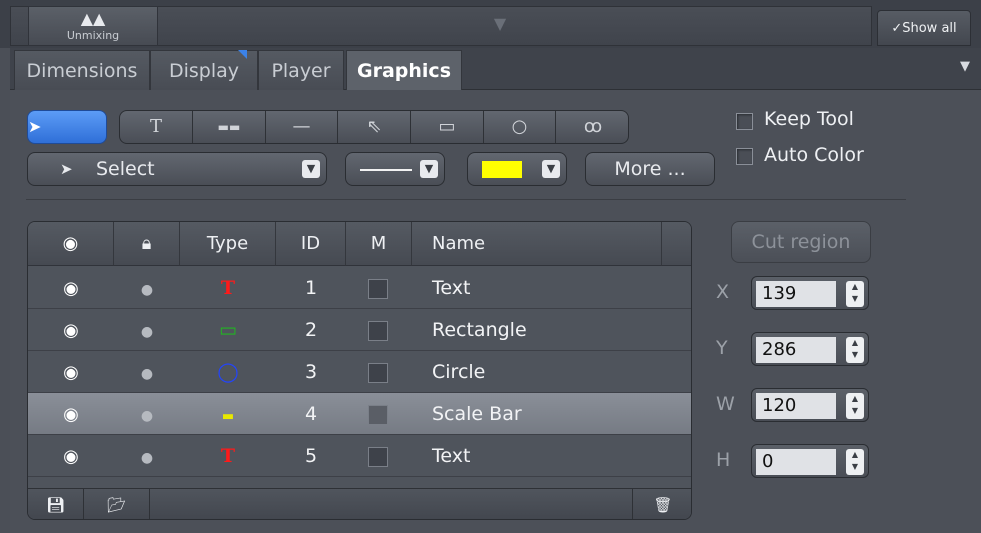 Image resolution: width=981 pixels, height=533 pixels. What do you see at coordinates (801, 242) in the screenshot?
I see `cut-region-button: Cut region` at bounding box center [801, 242].